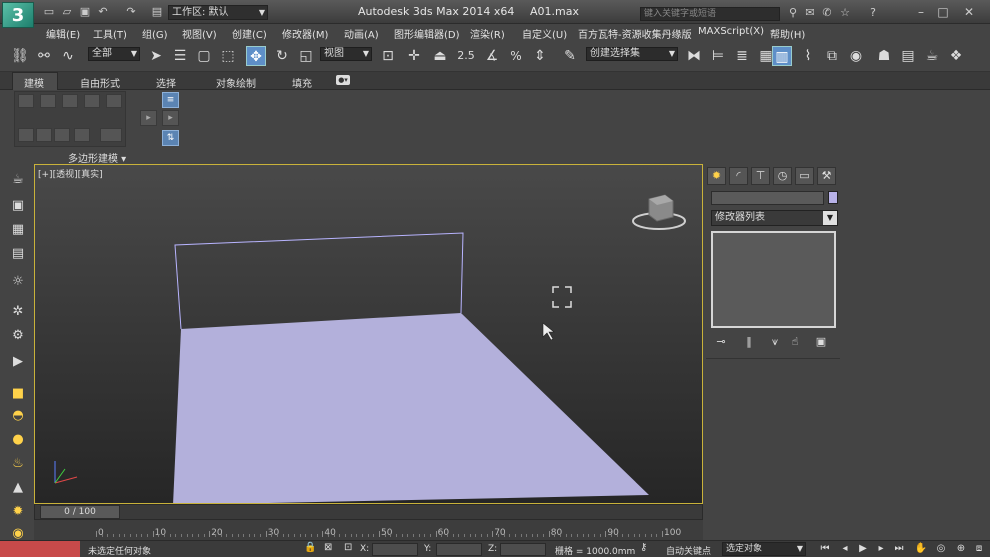 This screenshot has height=557, width=990. I want to click on ribbon-side-toggle-4-icon: ⇅, so click(170, 138).